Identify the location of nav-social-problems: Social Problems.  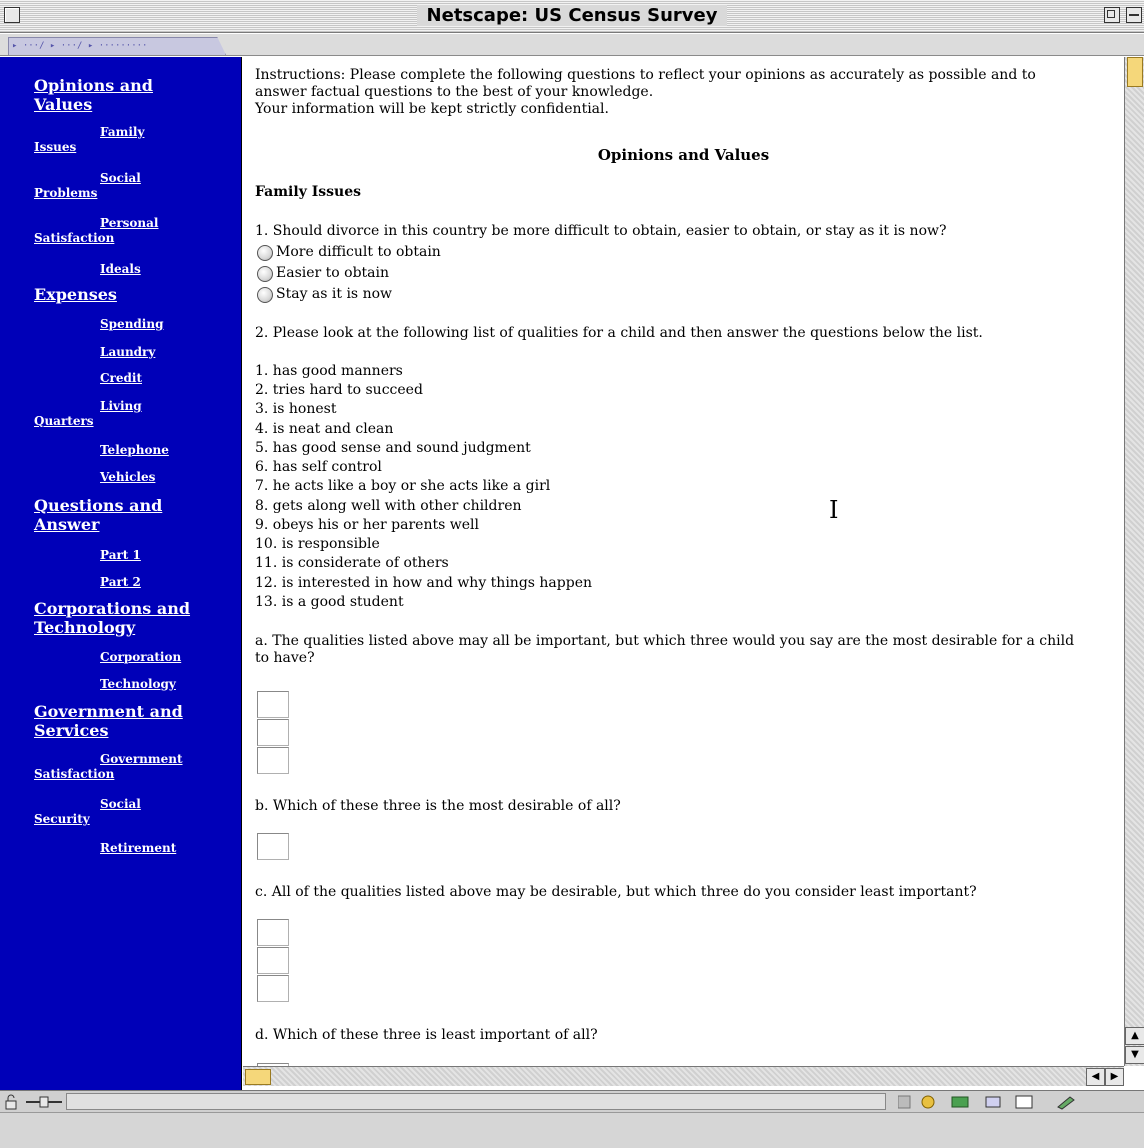
(119, 186).